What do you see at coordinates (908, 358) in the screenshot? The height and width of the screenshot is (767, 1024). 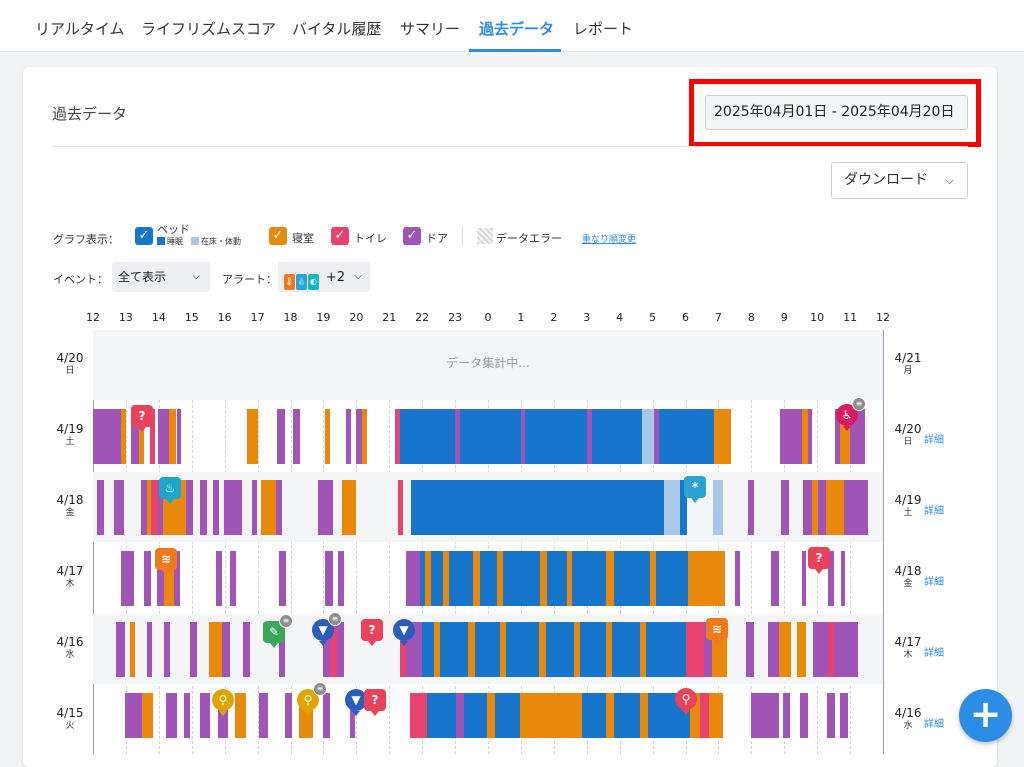 I see `row-next-date: 4/21` at bounding box center [908, 358].